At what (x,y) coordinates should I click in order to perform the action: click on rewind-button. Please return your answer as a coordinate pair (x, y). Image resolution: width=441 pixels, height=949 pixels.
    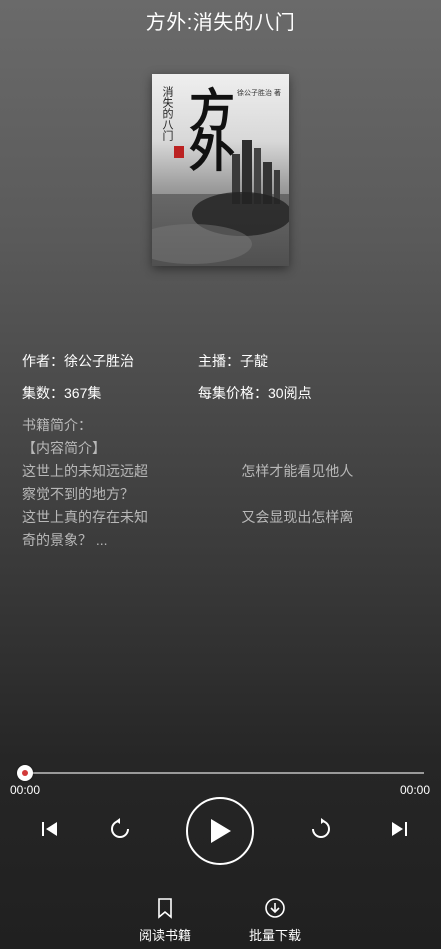
    Looking at the image, I should click on (120, 829).